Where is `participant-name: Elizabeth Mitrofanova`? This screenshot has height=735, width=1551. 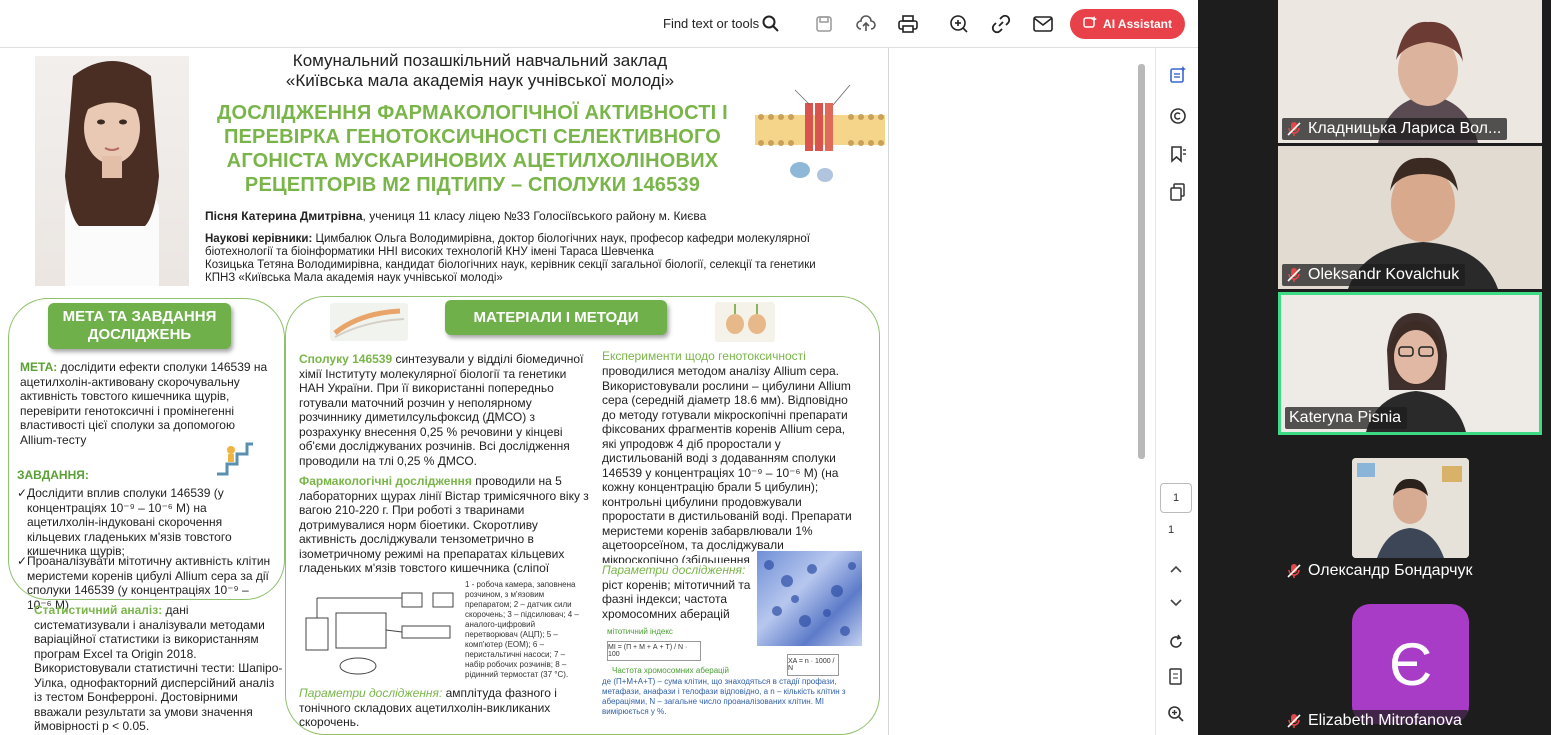
participant-name: Elizabeth Mitrofanova is located at coordinates (1385, 720).